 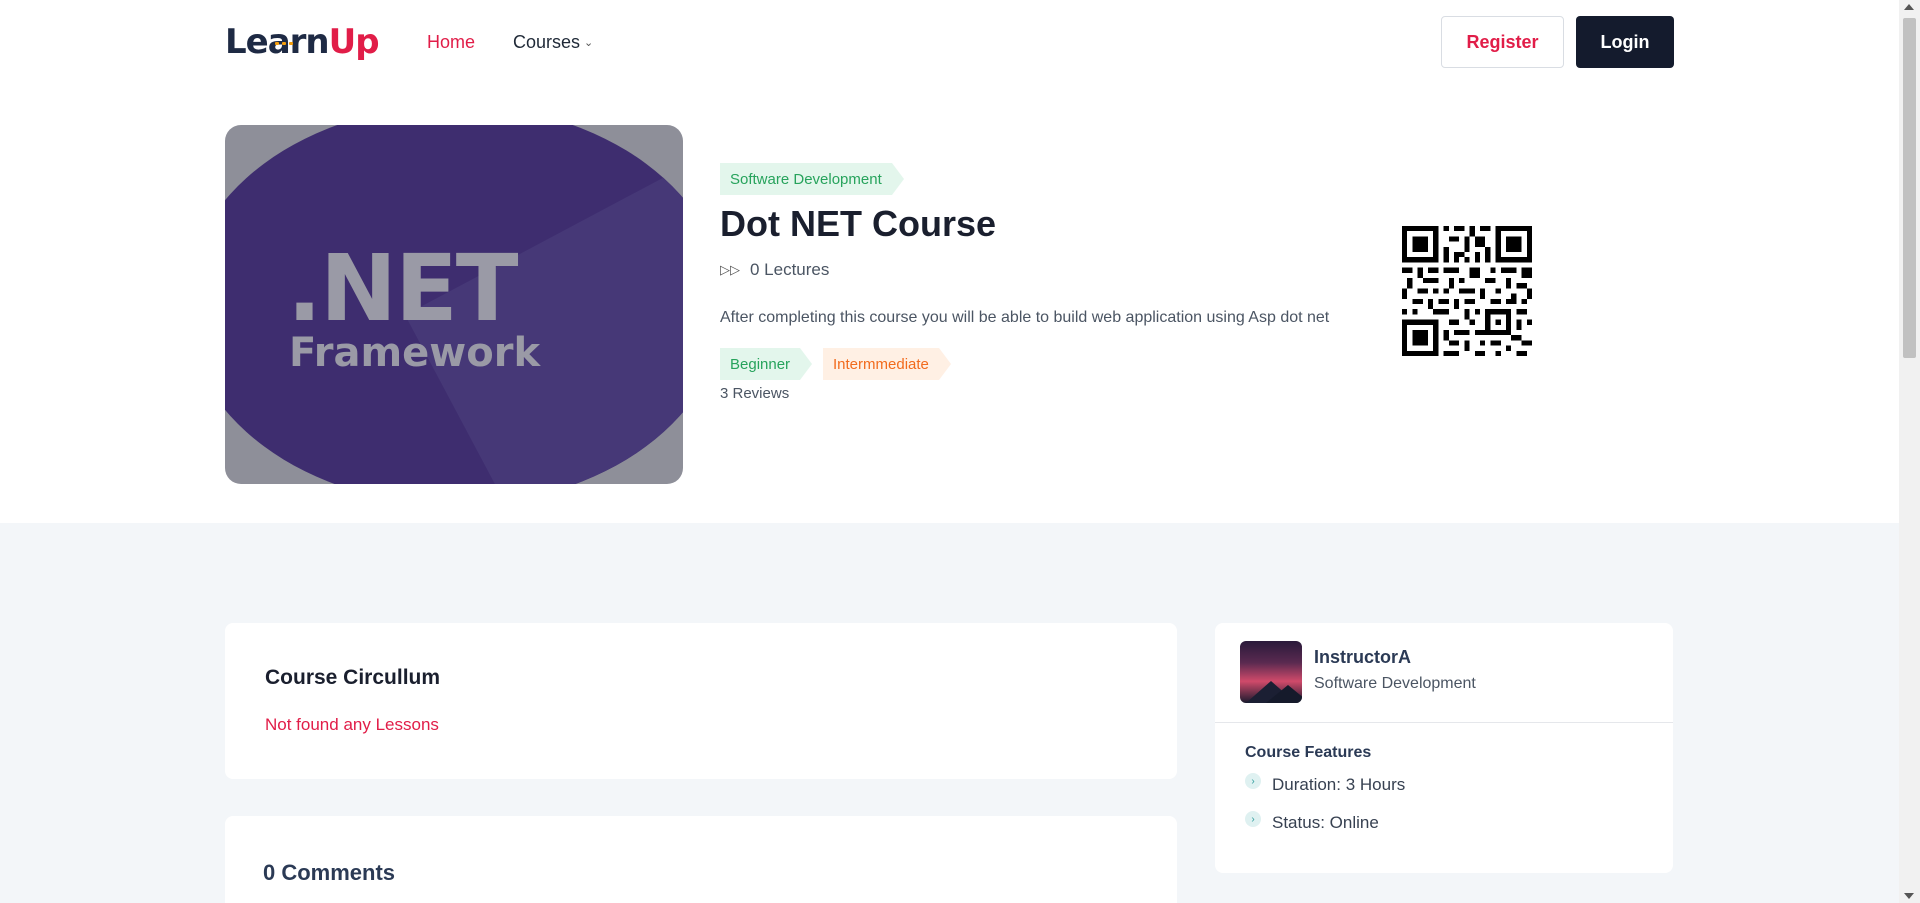 I want to click on feature-label: Duration: 3 Hours, so click(x=1339, y=784).